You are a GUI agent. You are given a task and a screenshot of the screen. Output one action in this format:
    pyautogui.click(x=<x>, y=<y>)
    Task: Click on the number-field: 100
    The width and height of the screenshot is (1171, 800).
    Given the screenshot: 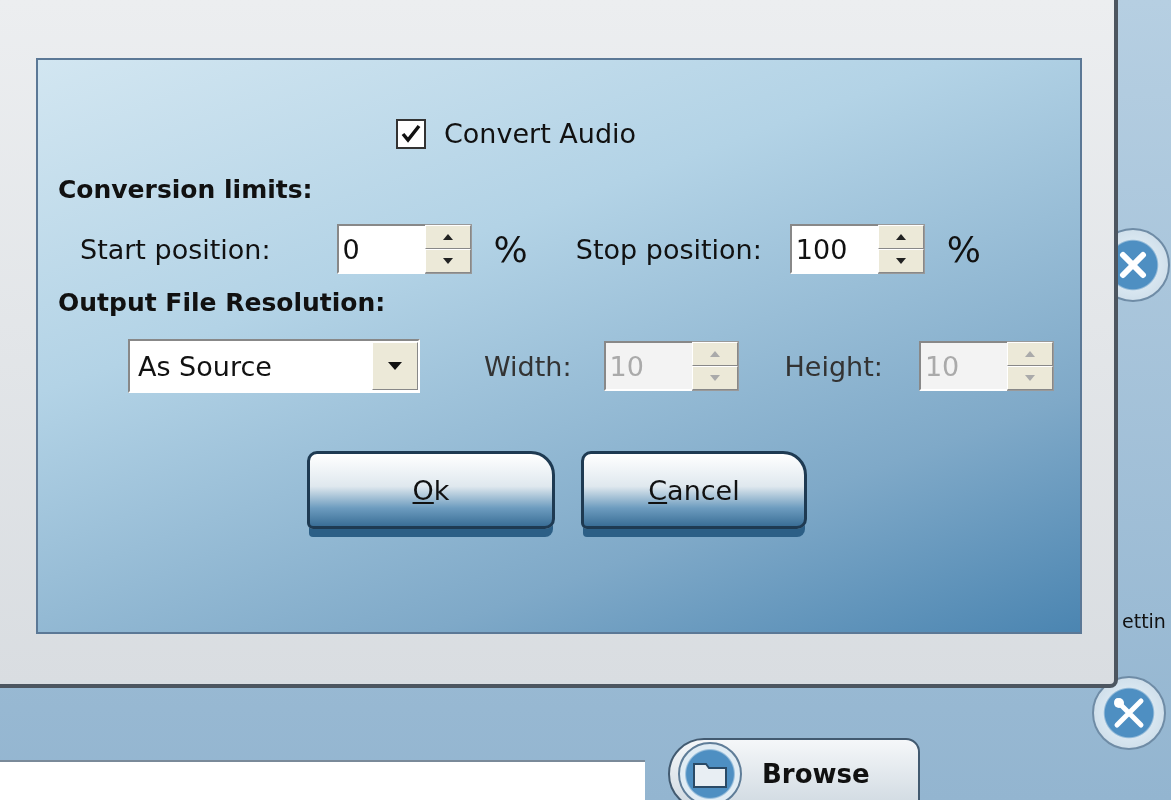 What is the action you would take?
    pyautogui.click(x=833, y=249)
    